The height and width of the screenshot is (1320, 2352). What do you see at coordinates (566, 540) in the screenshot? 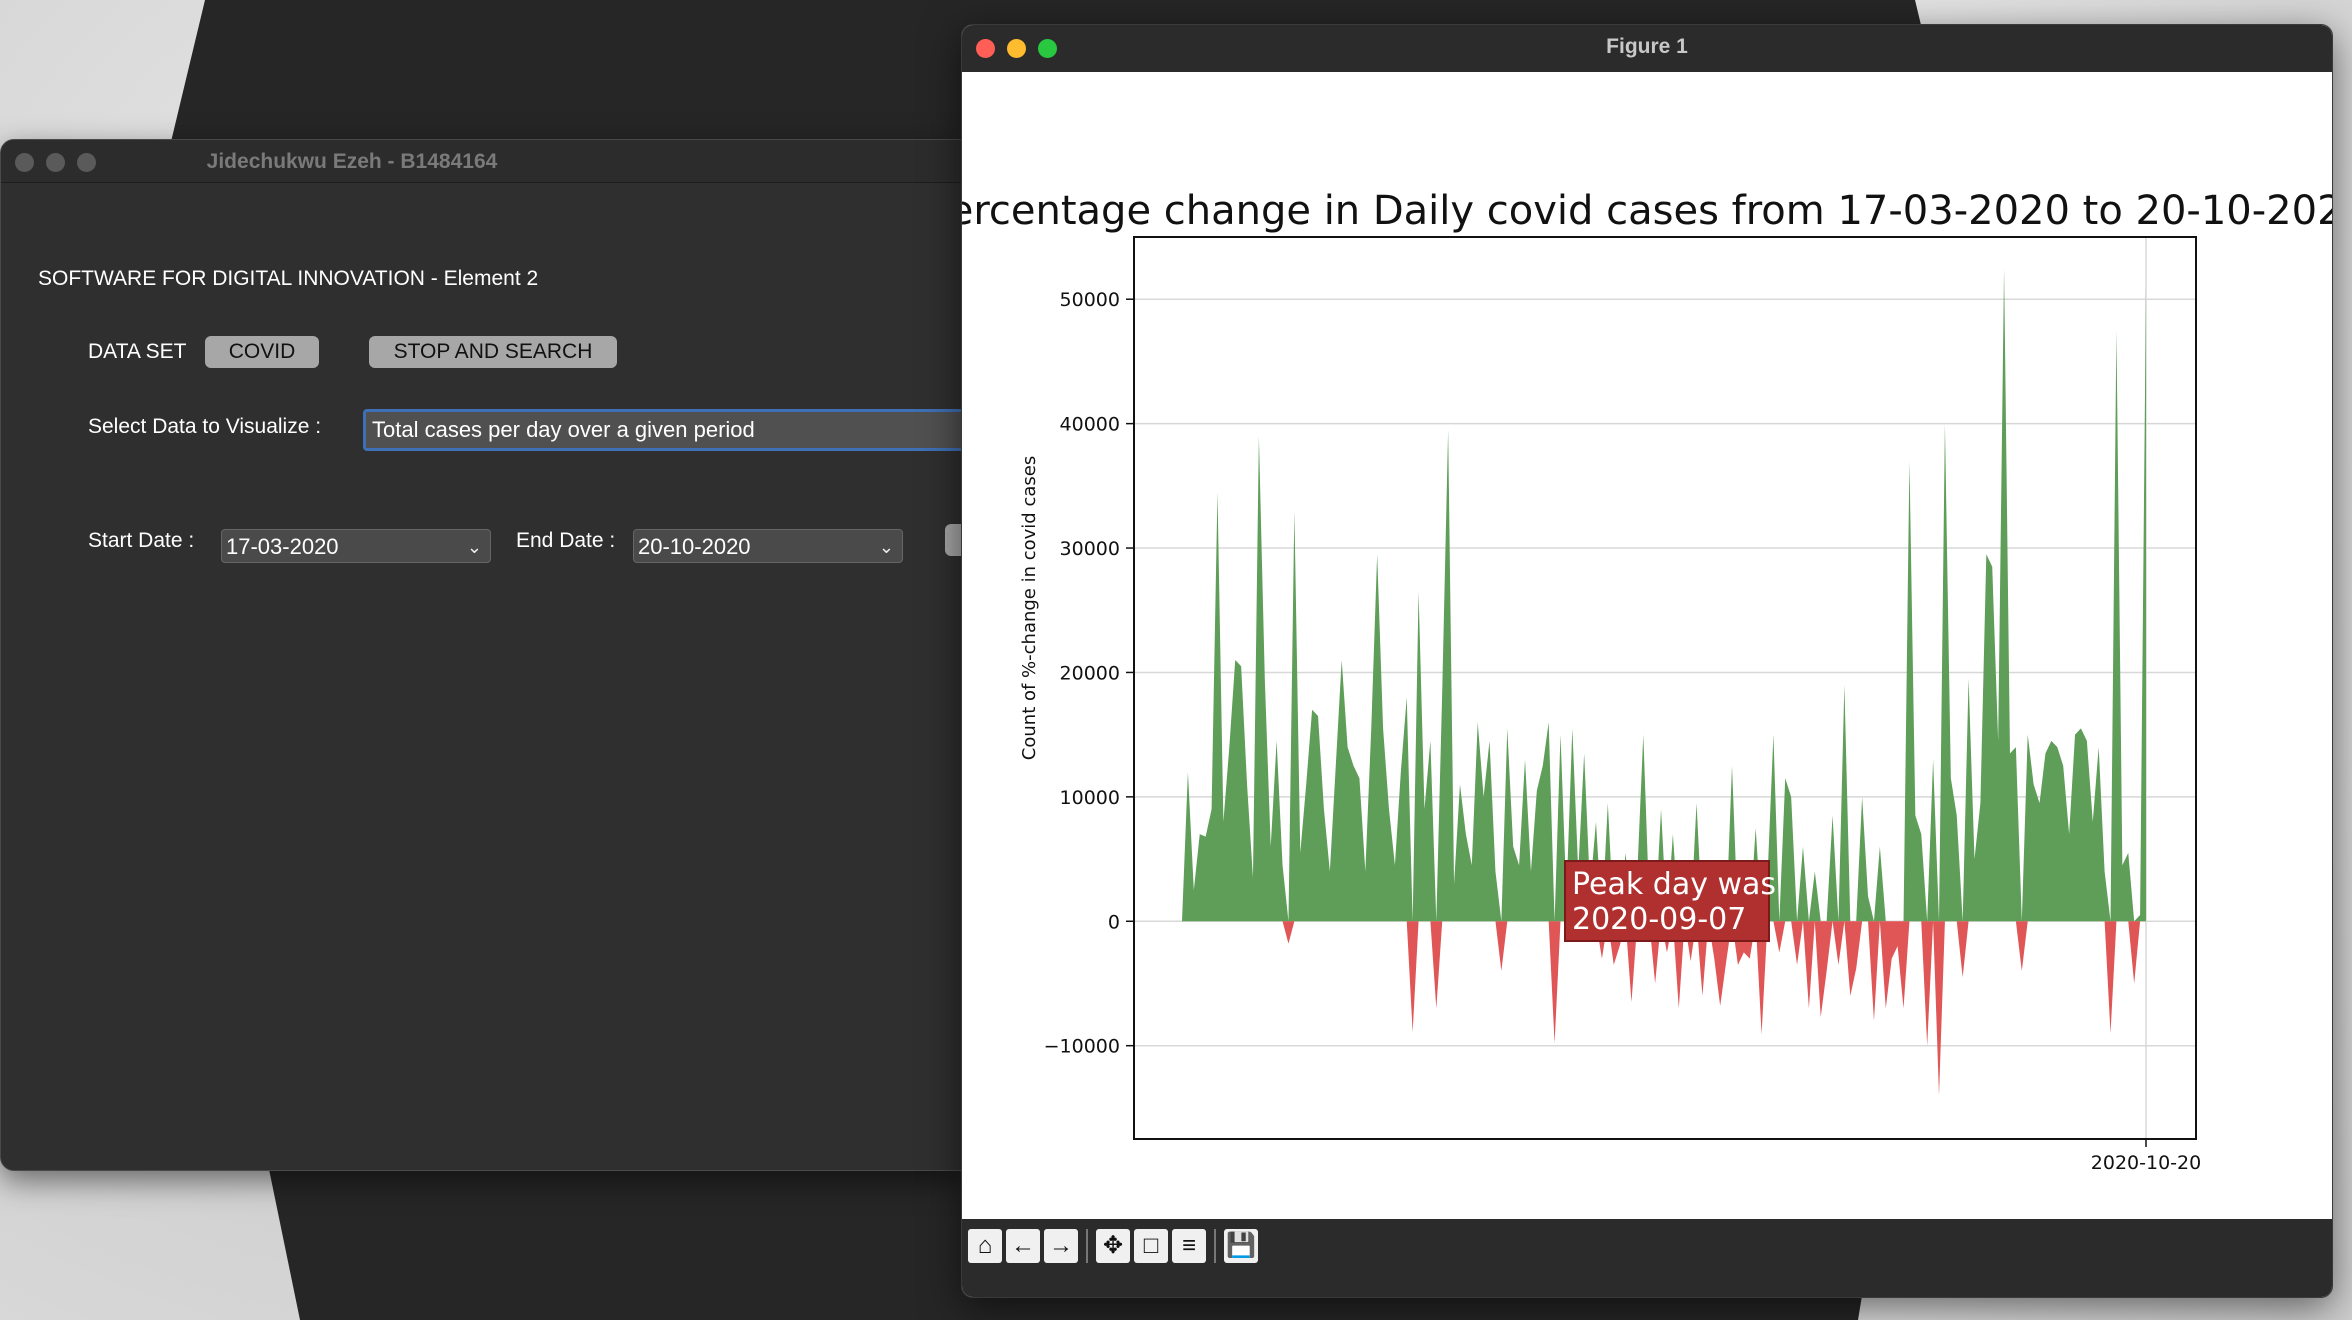
I see `end-date-label: End Date :` at bounding box center [566, 540].